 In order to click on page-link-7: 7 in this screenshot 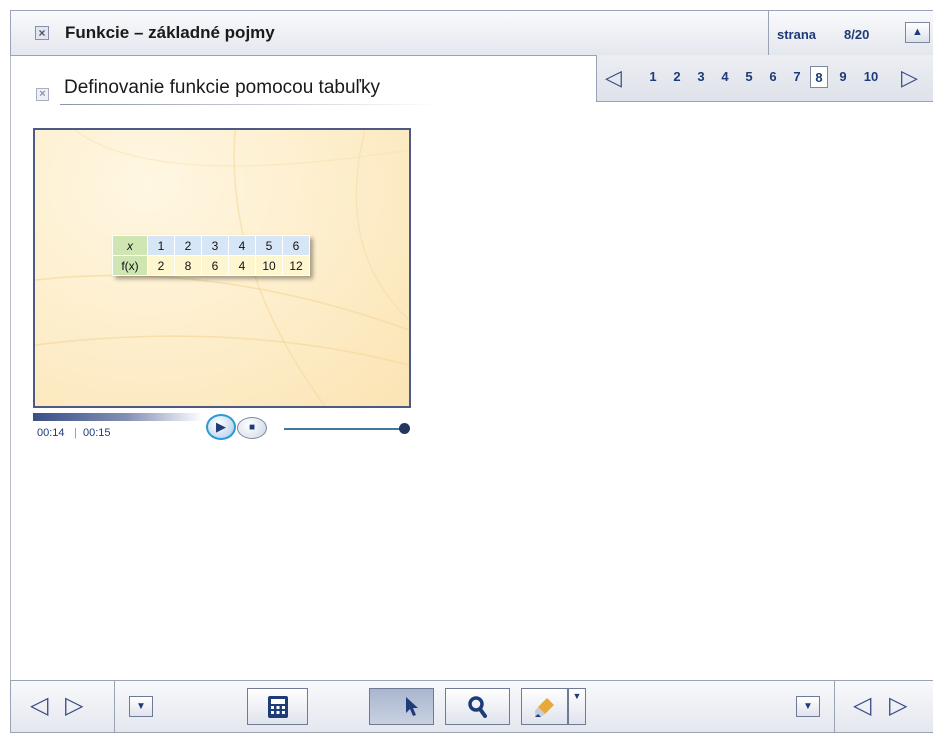, I will do `click(797, 77)`.